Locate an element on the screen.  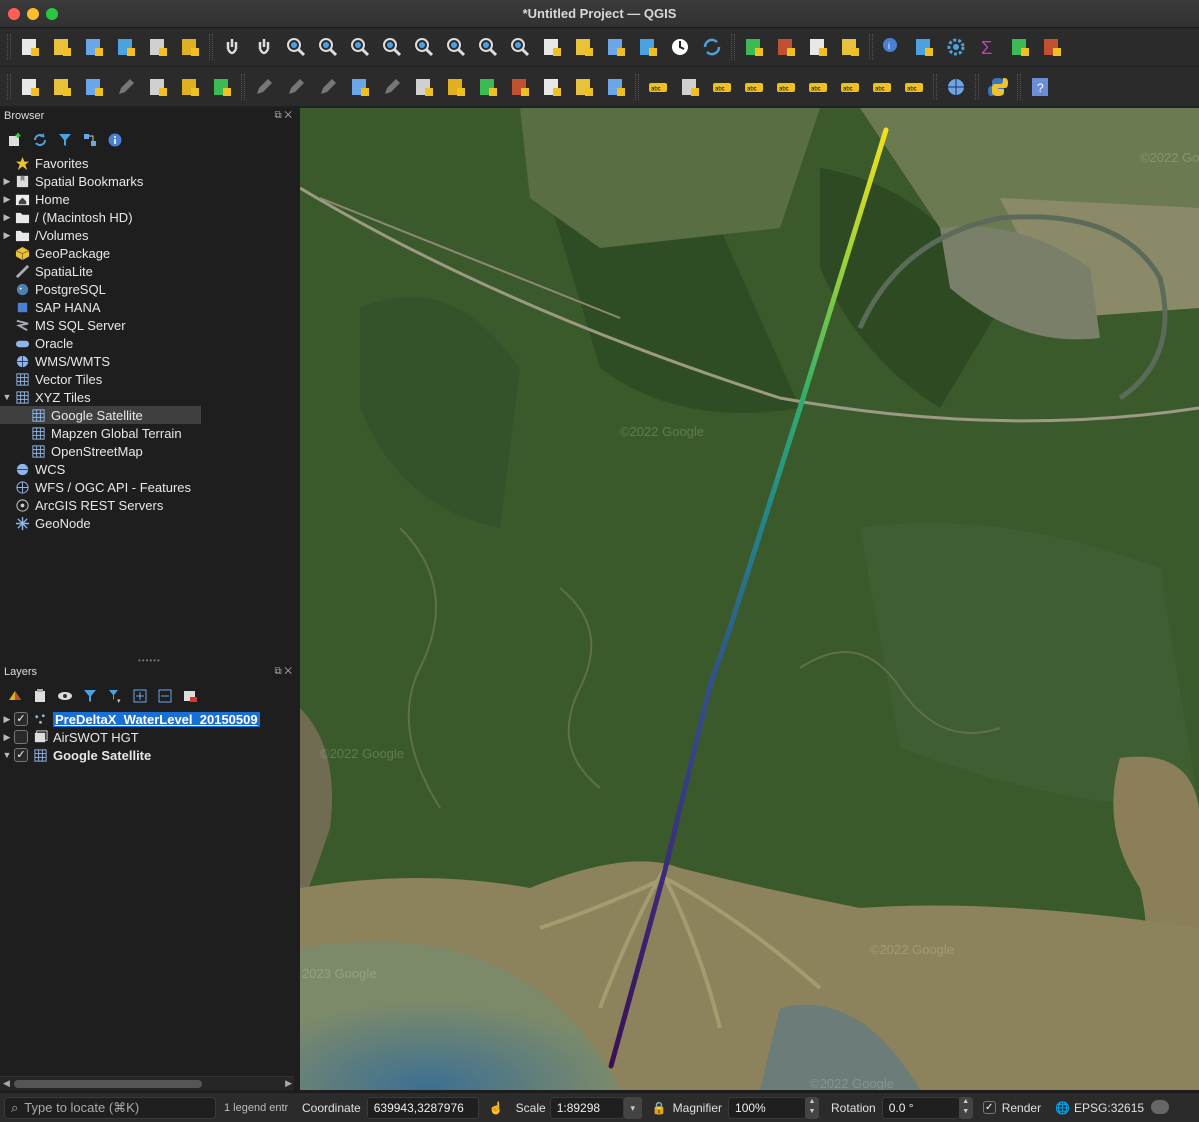
browser-item-mapzen-global-terrain: Mapzen Global Terrain is located at coordinates (148, 433).